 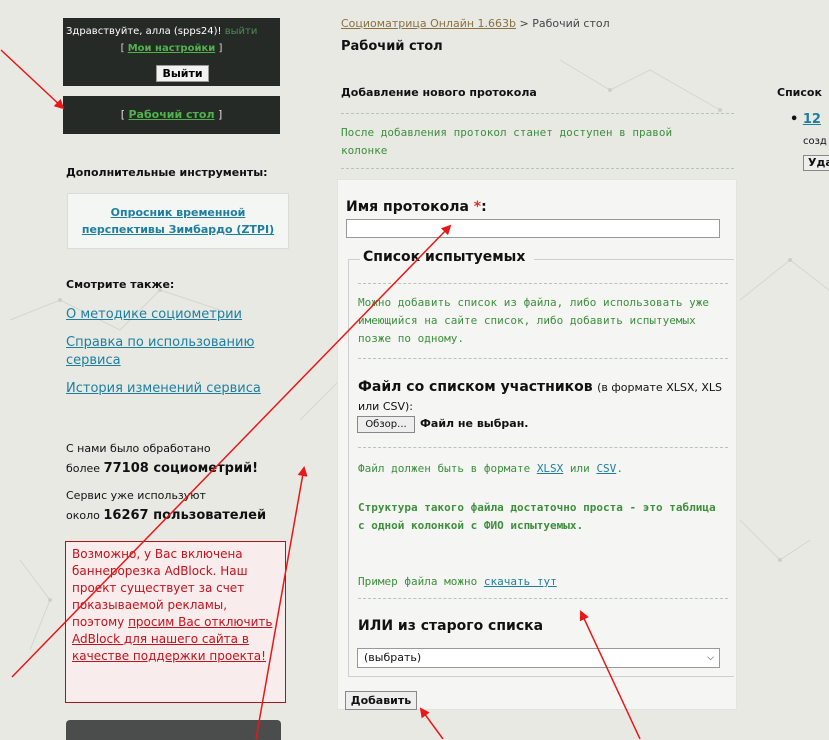 What do you see at coordinates (710, 658) in the screenshot?
I see `chevron-down-icon: ⌵` at bounding box center [710, 658].